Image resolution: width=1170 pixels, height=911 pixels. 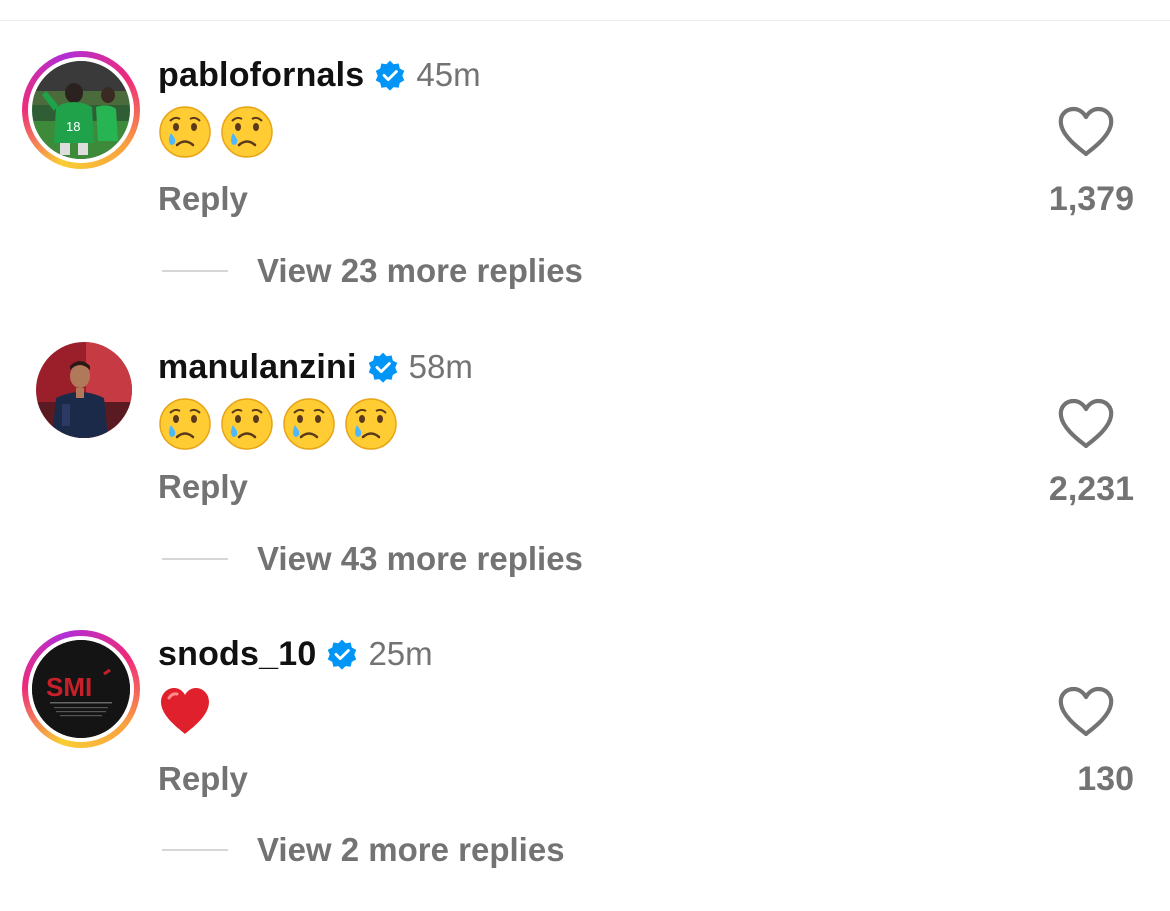 What do you see at coordinates (411, 850) in the screenshot?
I see `view-more-replies-button: View 2 more replies` at bounding box center [411, 850].